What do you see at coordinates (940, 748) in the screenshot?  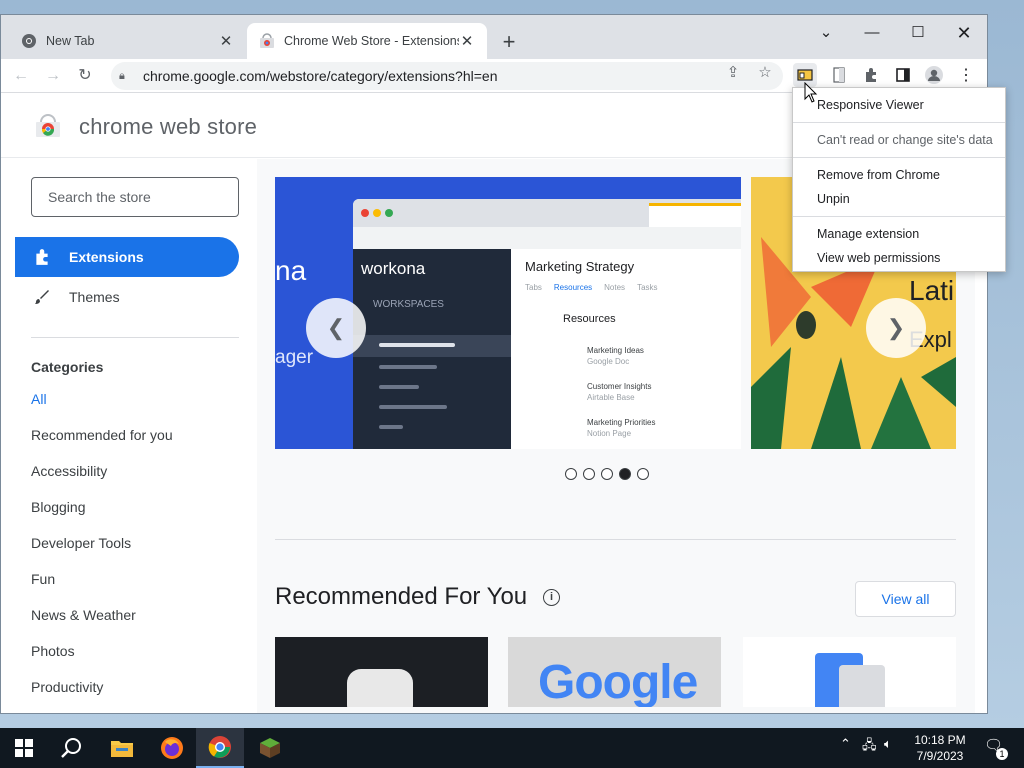 I see `system-clock: 10:18 PM 7/9/2023` at bounding box center [940, 748].